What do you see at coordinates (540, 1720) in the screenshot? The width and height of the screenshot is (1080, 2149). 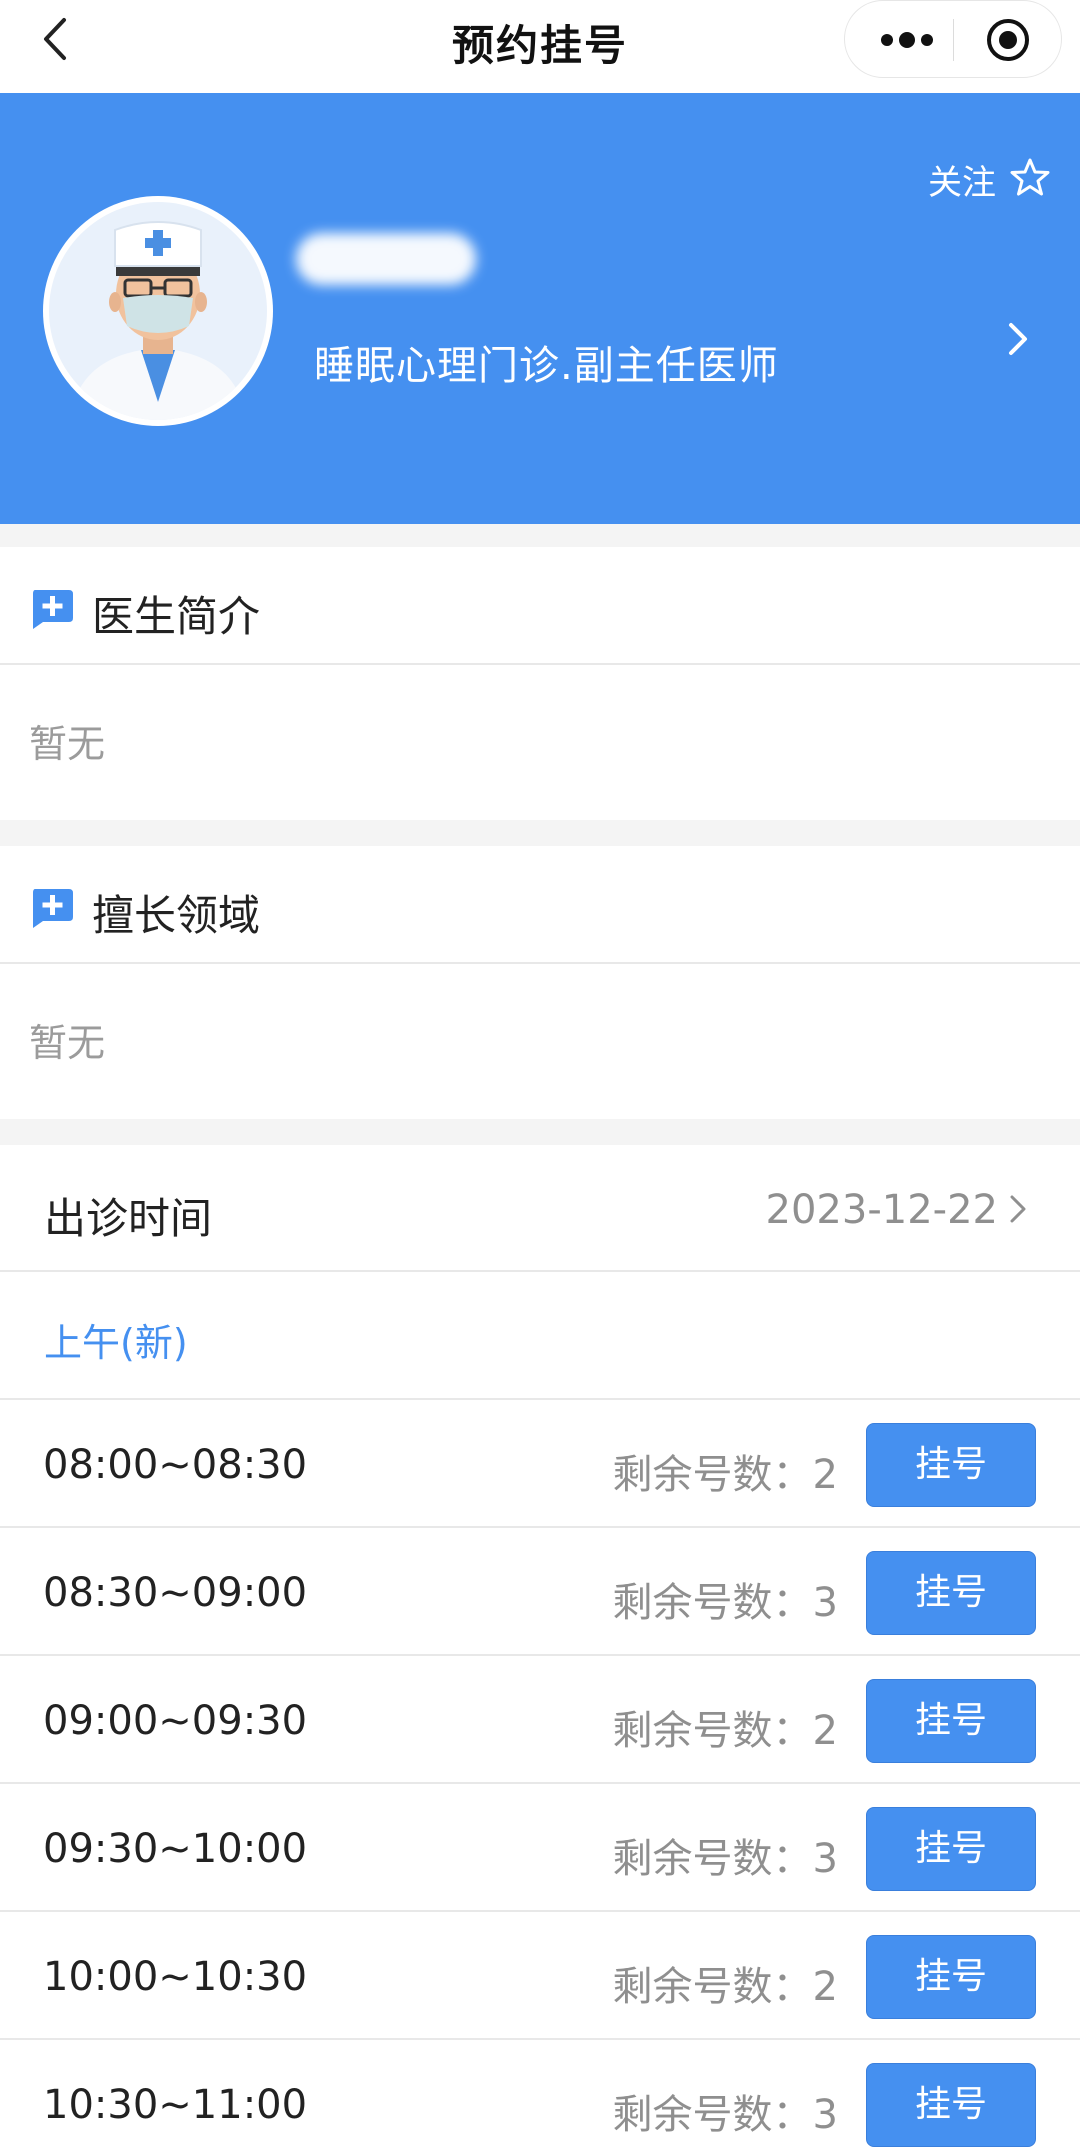 I see `slot-row: 09:00~09:30 剩余号数：2 挂号` at bounding box center [540, 1720].